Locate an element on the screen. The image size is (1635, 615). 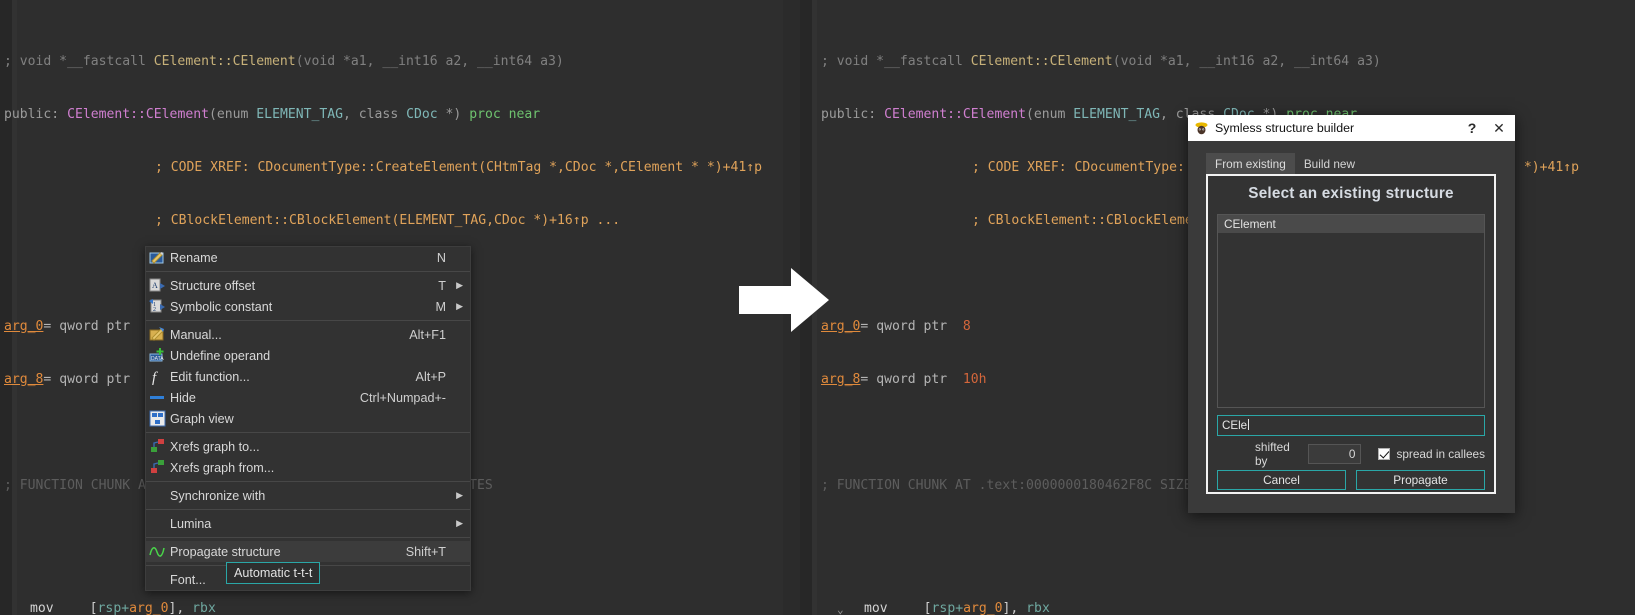
undefine-operand-icon: DATA is located at coordinates (157, 355).